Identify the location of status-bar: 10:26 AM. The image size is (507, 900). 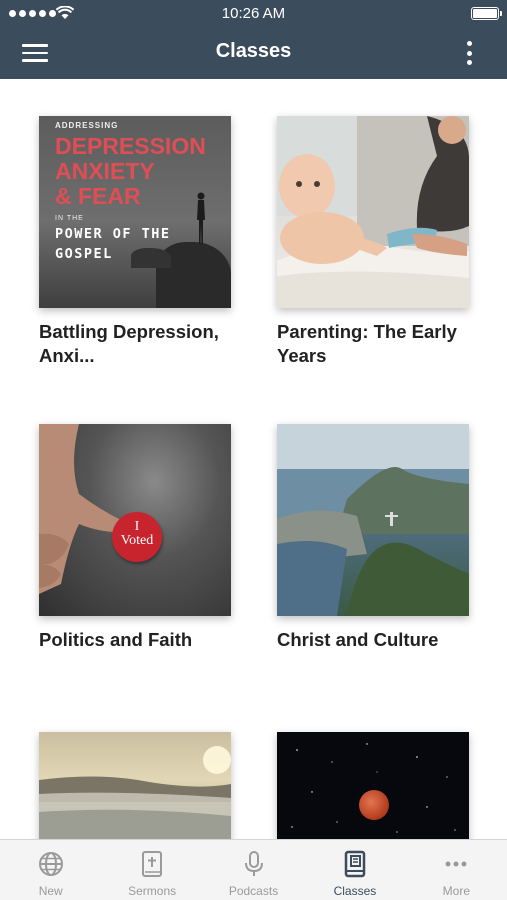
(253, 14).